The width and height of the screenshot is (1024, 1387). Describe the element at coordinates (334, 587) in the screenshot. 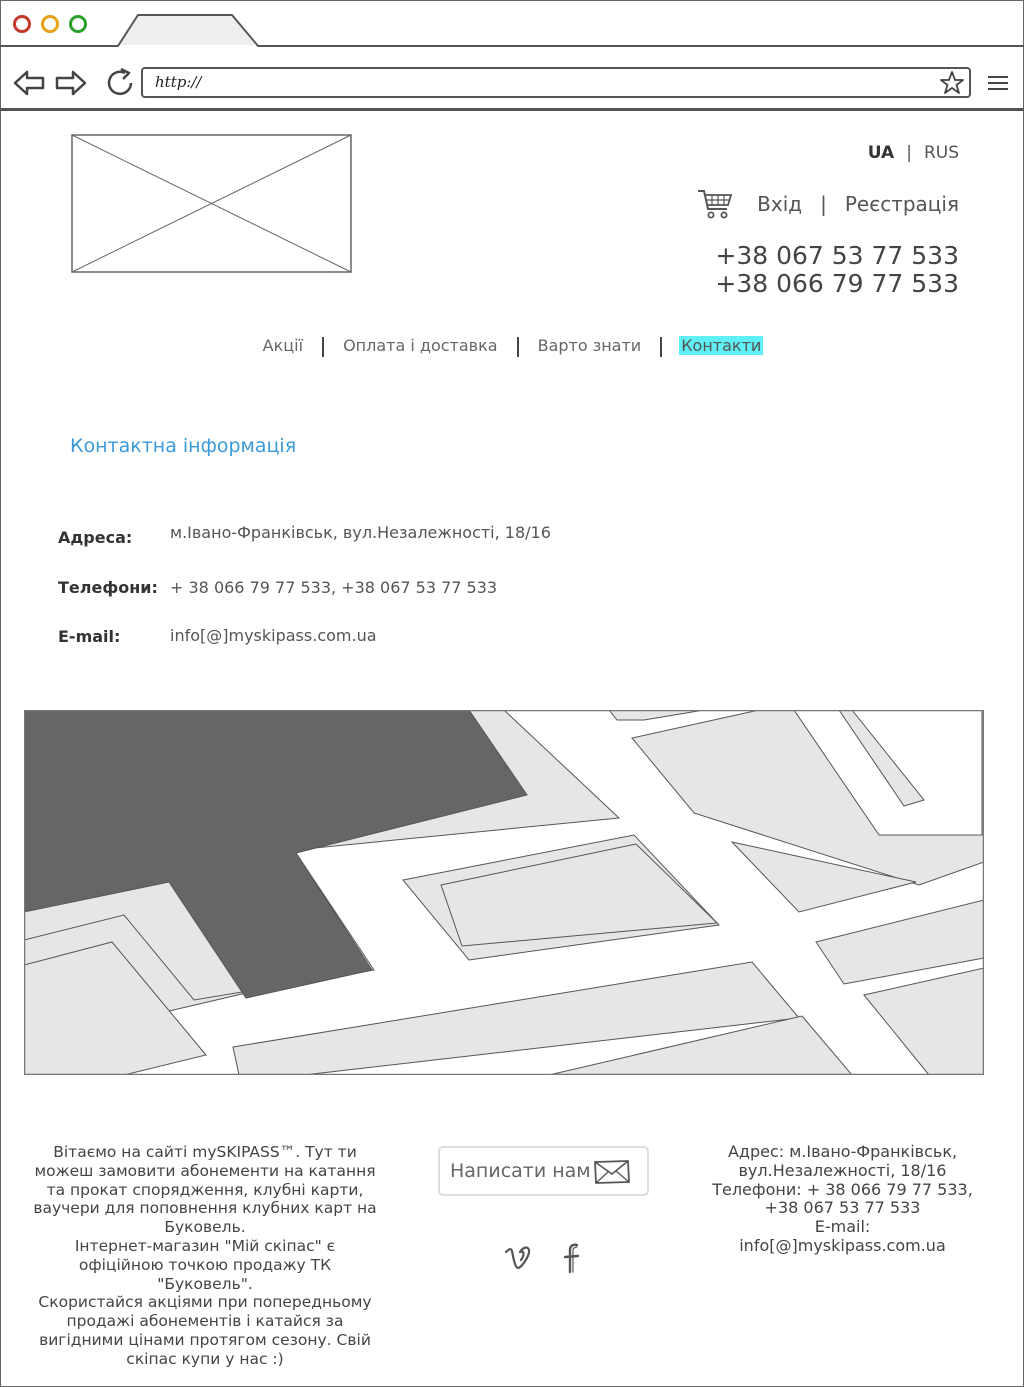

I see `phones-value: + 38 066 79 77 533, +38 067 53 77 533` at that location.